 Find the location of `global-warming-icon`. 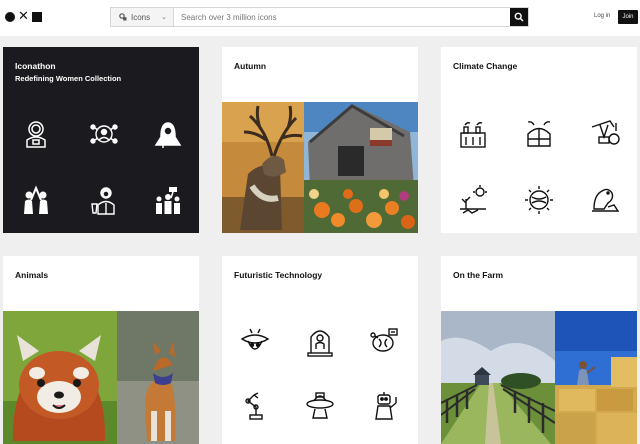

global-warming-icon is located at coordinates (539, 200).